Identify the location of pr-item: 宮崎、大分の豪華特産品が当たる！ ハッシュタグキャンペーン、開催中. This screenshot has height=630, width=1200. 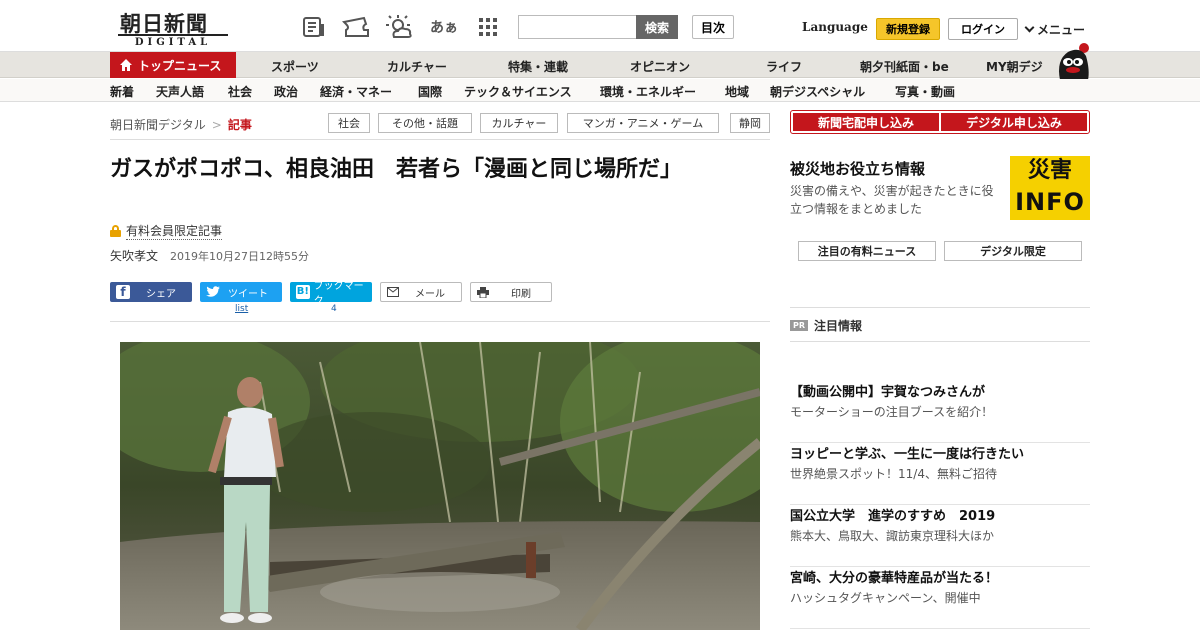
(940, 598).